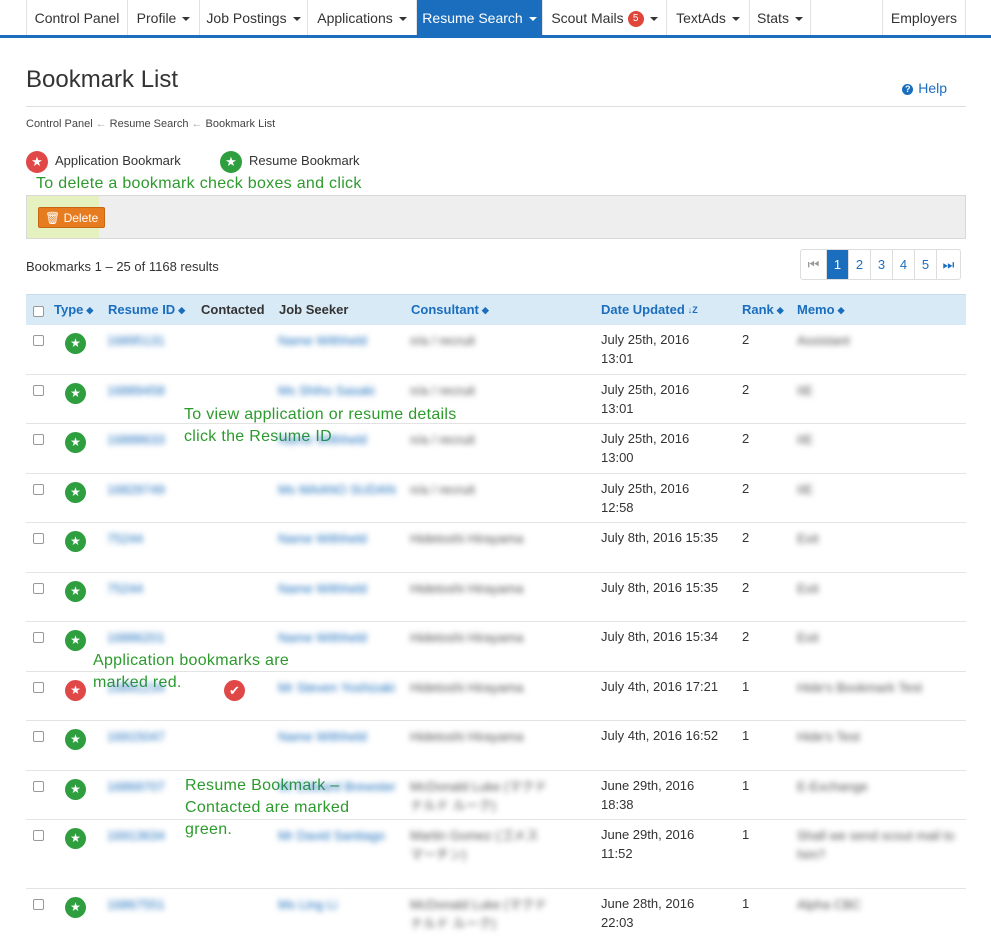 Image resolution: width=991 pixels, height=949 pixels. What do you see at coordinates (136, 489) in the screenshot?
I see `resume-id-link: 16829749` at bounding box center [136, 489].